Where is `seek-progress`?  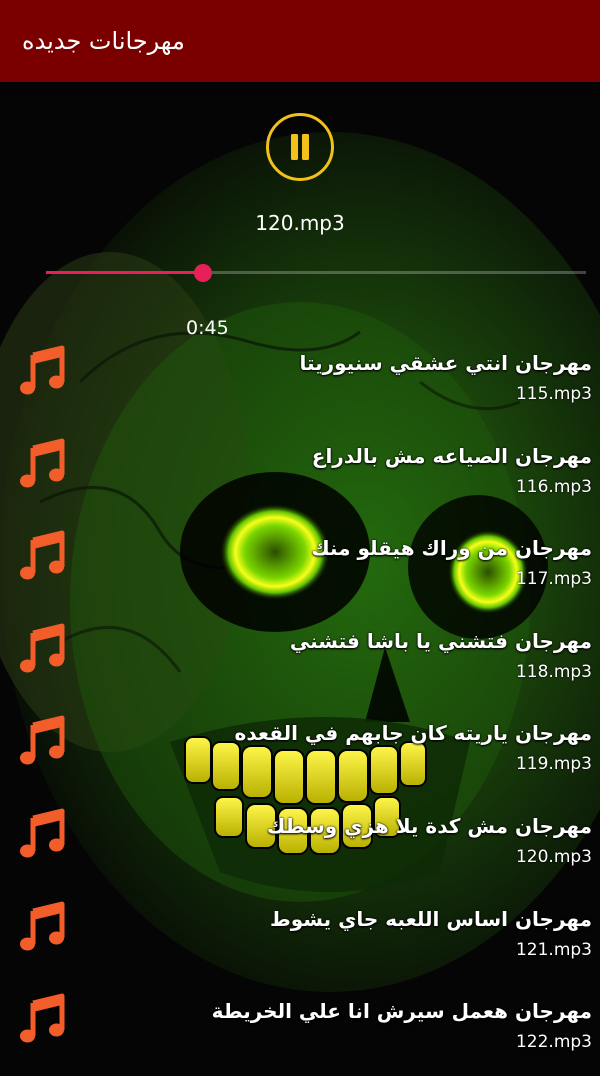 seek-progress is located at coordinates (124, 272).